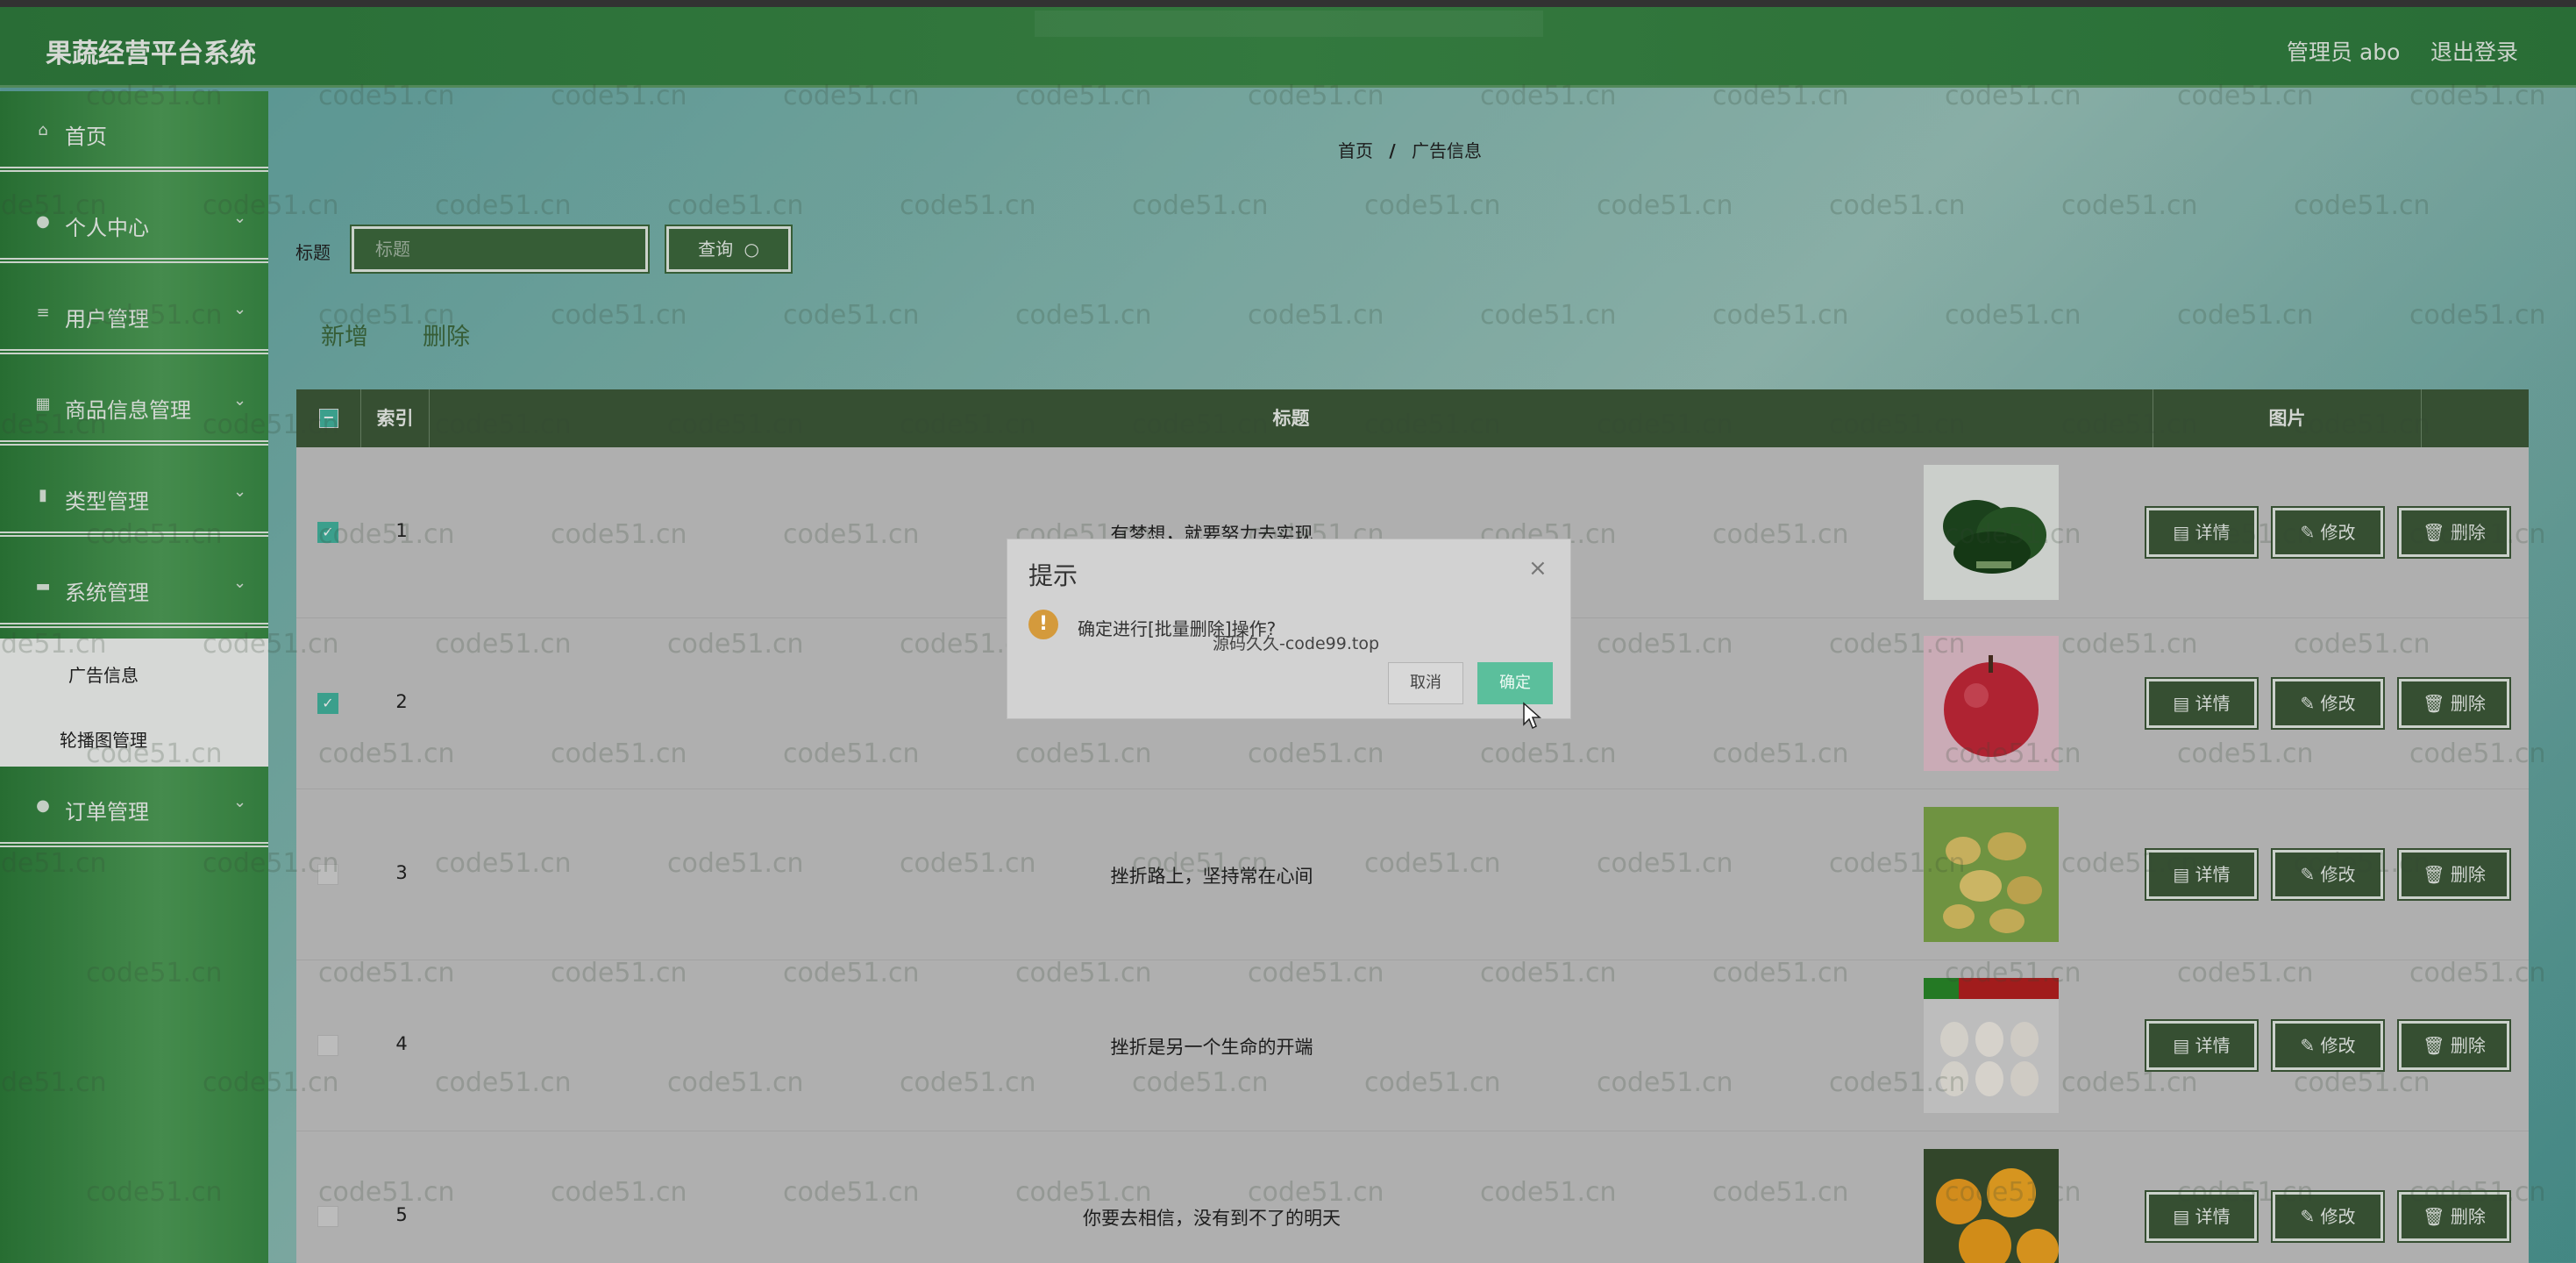  I want to click on table-row: 4 挫折是另一个生命的开端 ▤ 详情 ✎ 修改 🗑 删除, so click(1412, 1045).